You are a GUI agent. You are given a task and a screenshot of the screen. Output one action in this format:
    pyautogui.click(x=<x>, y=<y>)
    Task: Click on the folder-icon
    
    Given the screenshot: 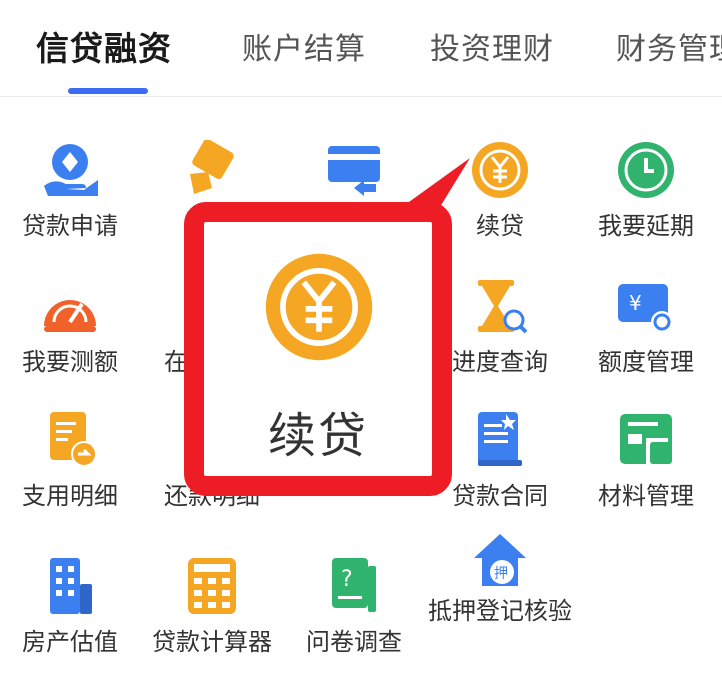 What is the action you would take?
    pyautogui.click(x=646, y=440)
    